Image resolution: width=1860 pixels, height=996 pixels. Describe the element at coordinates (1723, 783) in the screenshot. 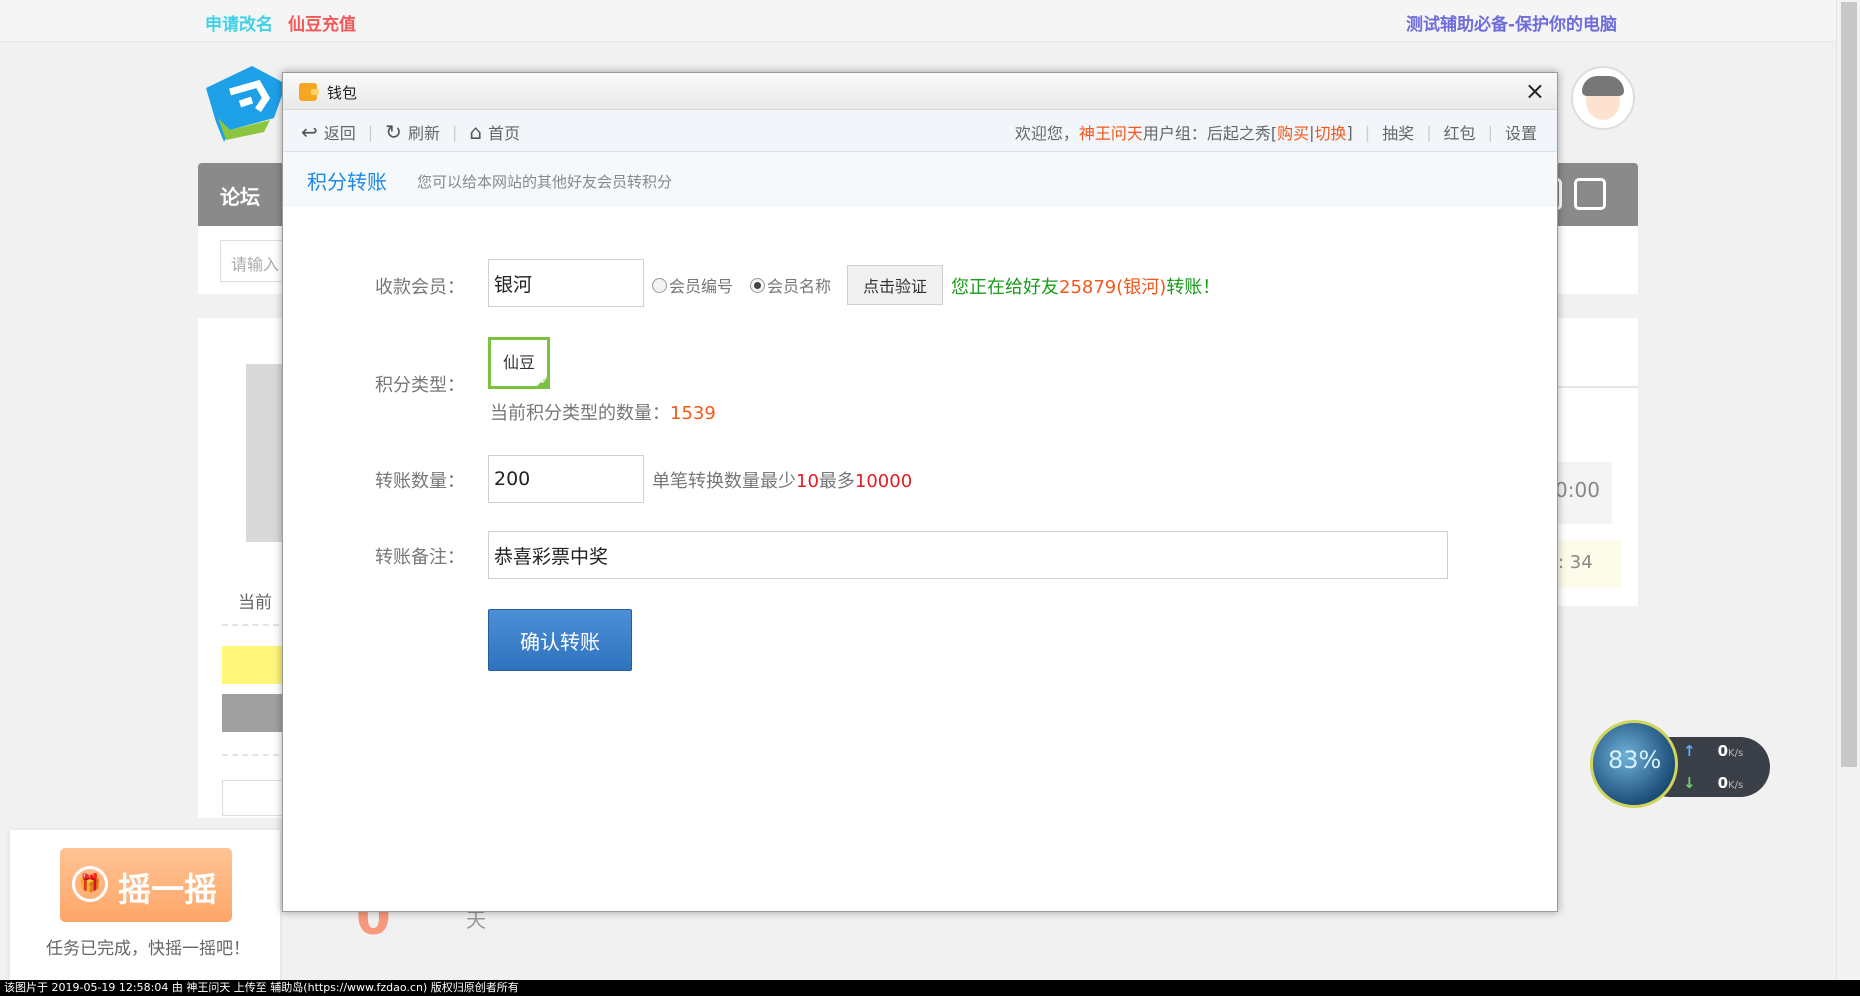

I see `download-value: 0` at that location.